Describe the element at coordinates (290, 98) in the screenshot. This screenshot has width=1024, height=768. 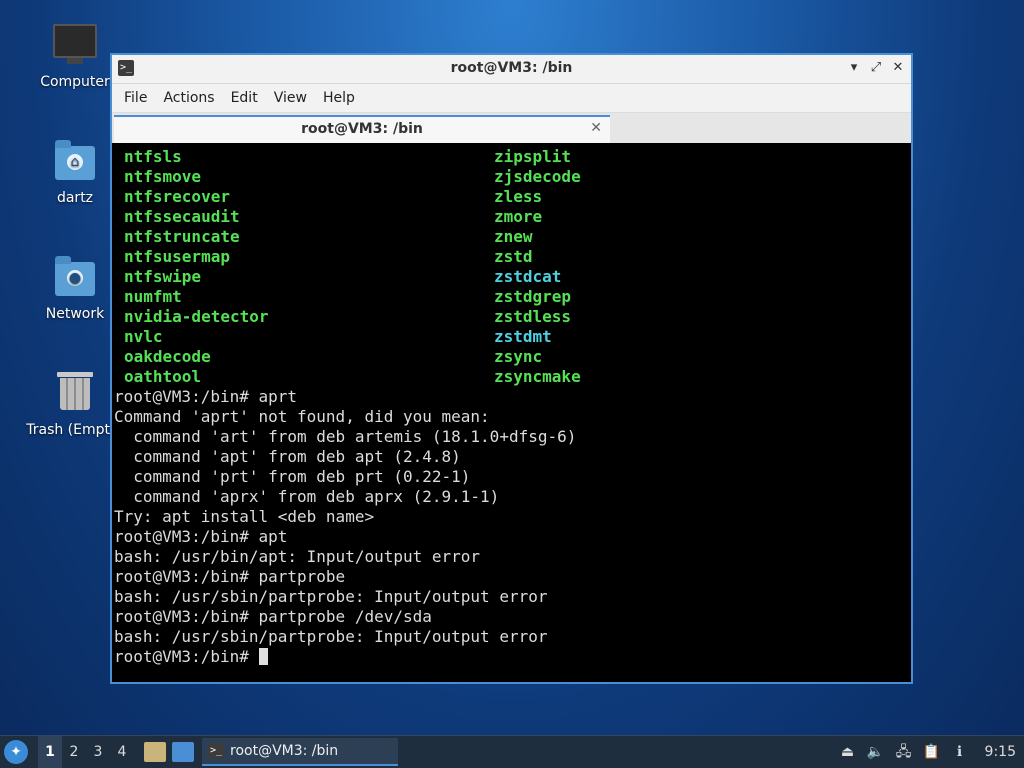
I see `menu-view: View` at that location.